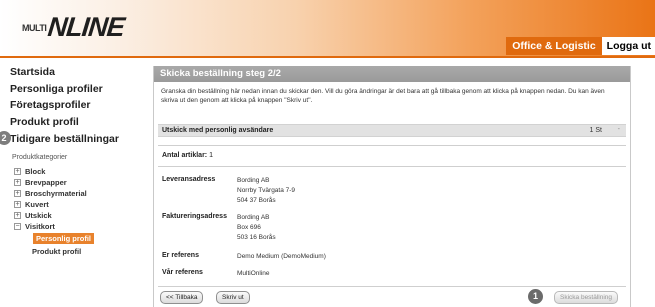 This screenshot has height=307, width=655. I want to click on invoice-address: Bording AB Box 696 503 16 Borås, so click(256, 228).